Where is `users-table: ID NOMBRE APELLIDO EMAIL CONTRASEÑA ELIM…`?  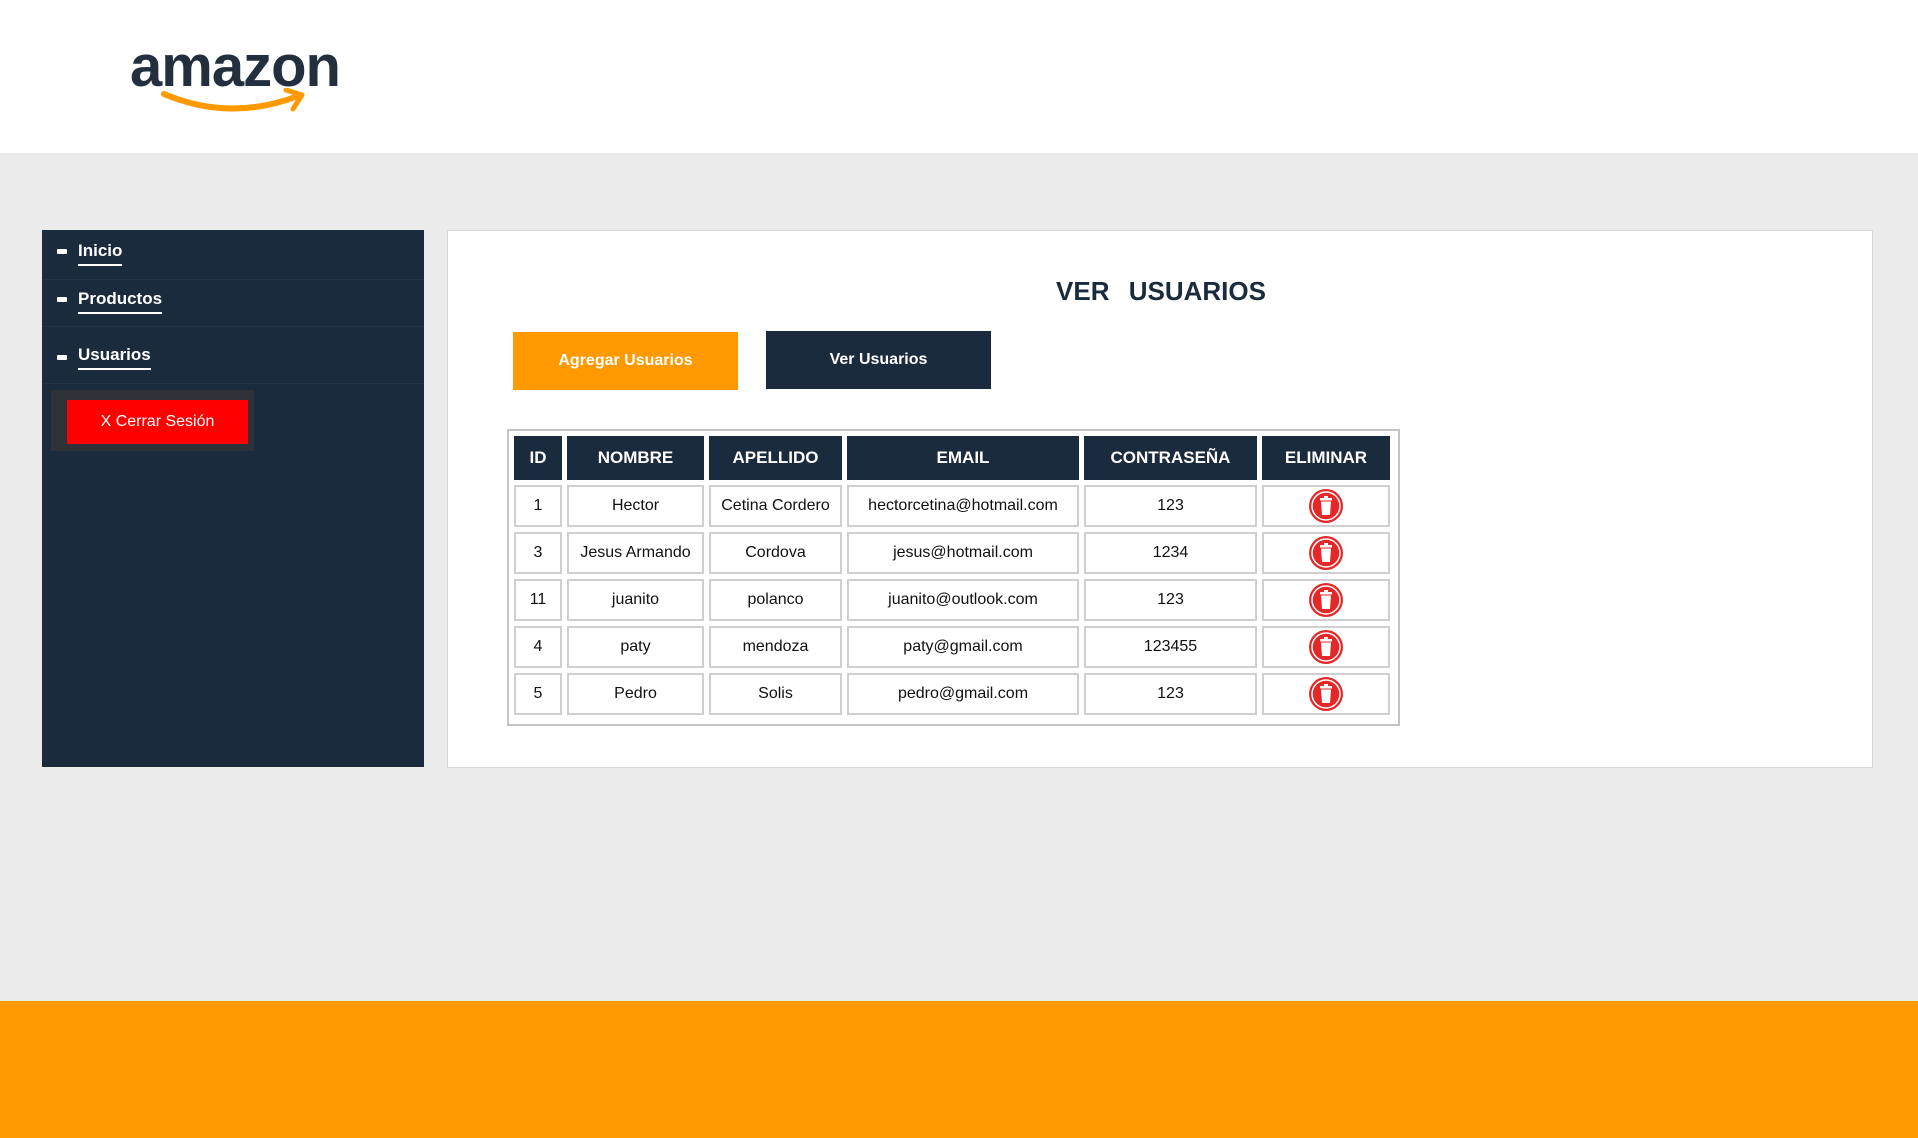
users-table: ID NOMBRE APELLIDO EMAIL CONTRASEÑA ELIM… is located at coordinates (952, 575).